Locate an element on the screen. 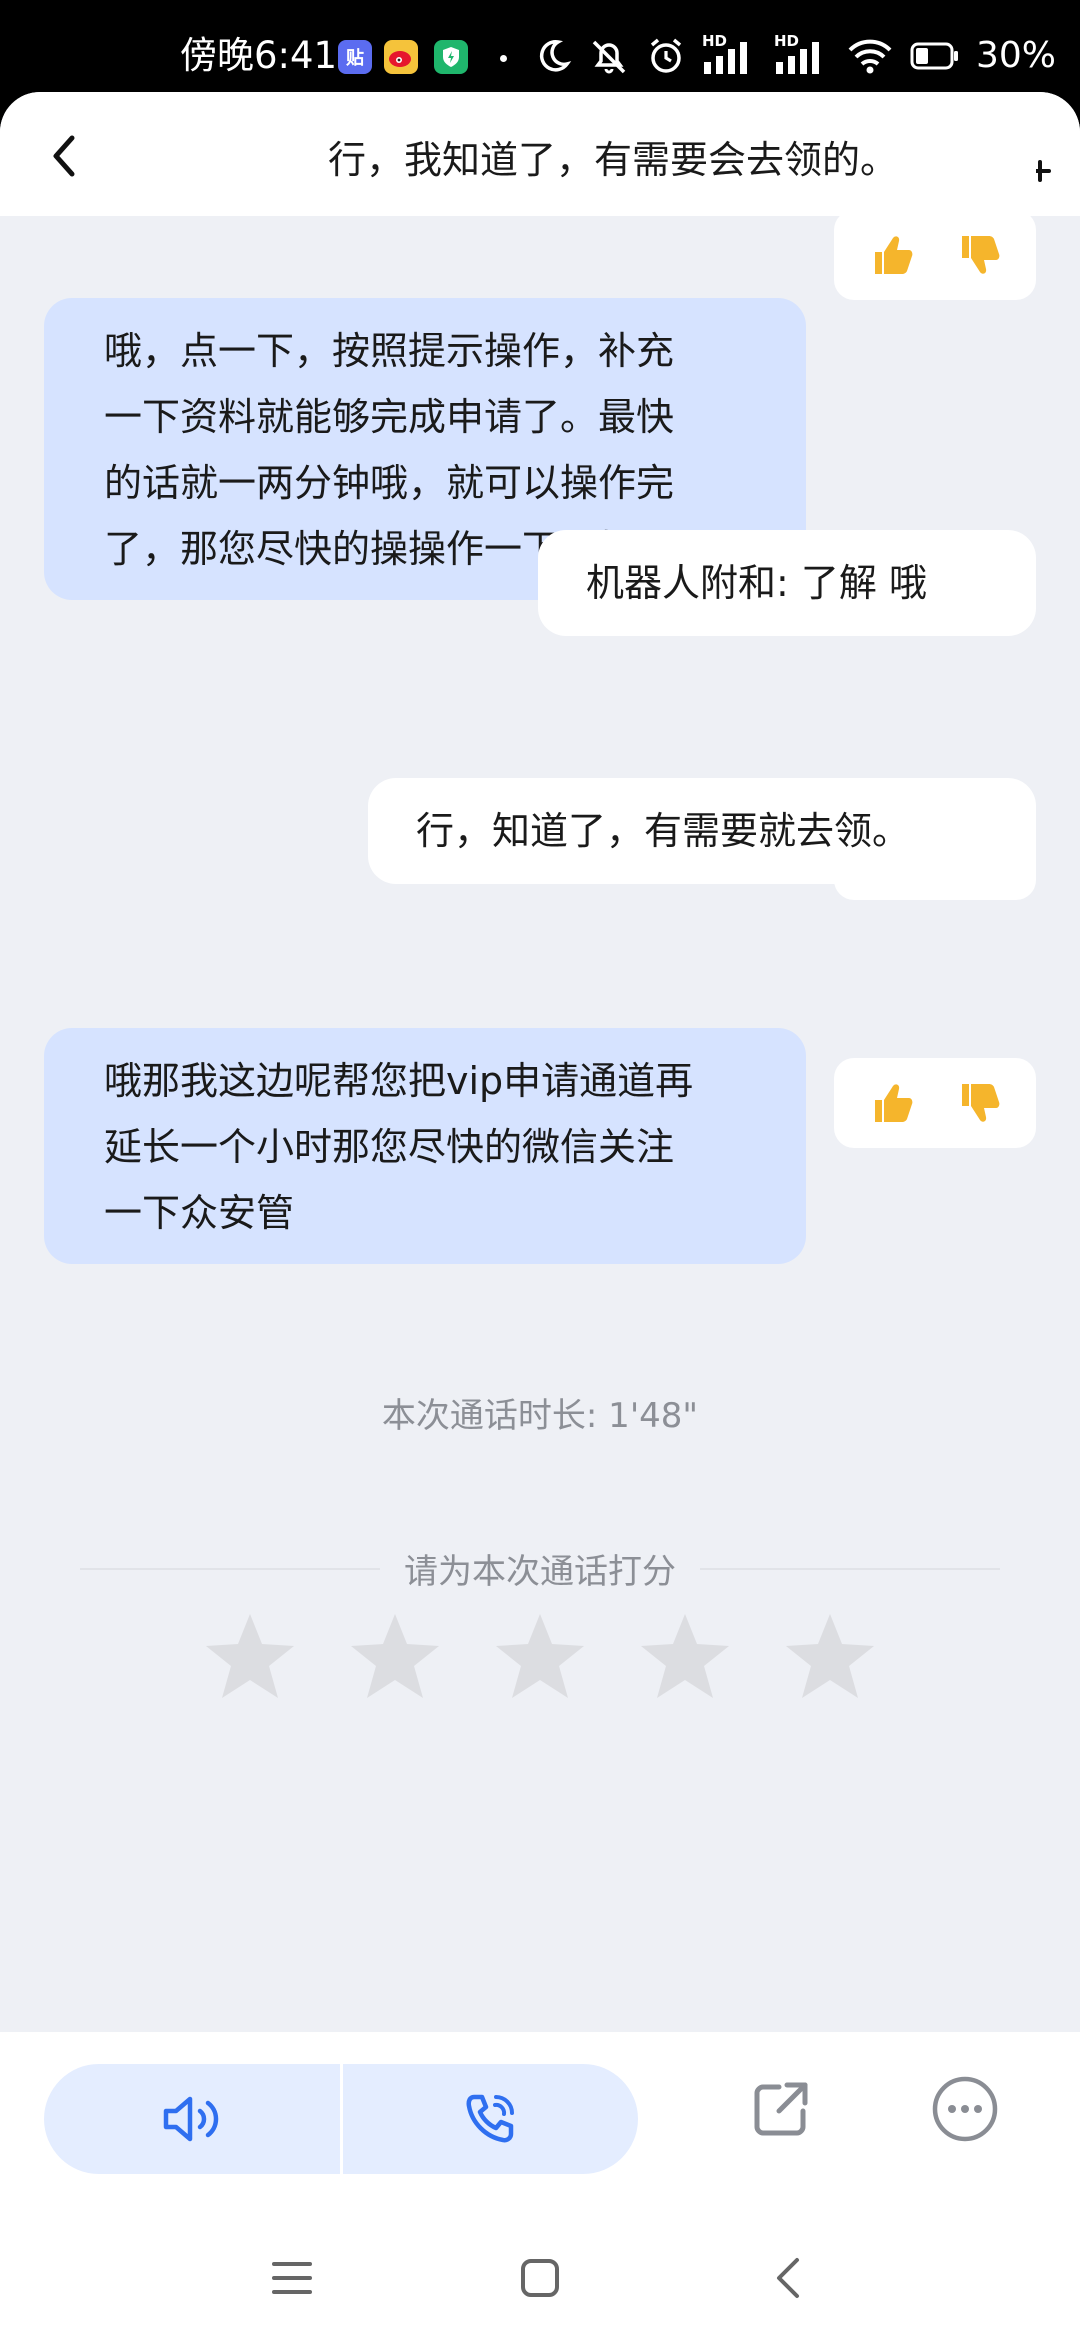 This screenshot has width=1080, height=2340. share-external-icon is located at coordinates (781, 2109).